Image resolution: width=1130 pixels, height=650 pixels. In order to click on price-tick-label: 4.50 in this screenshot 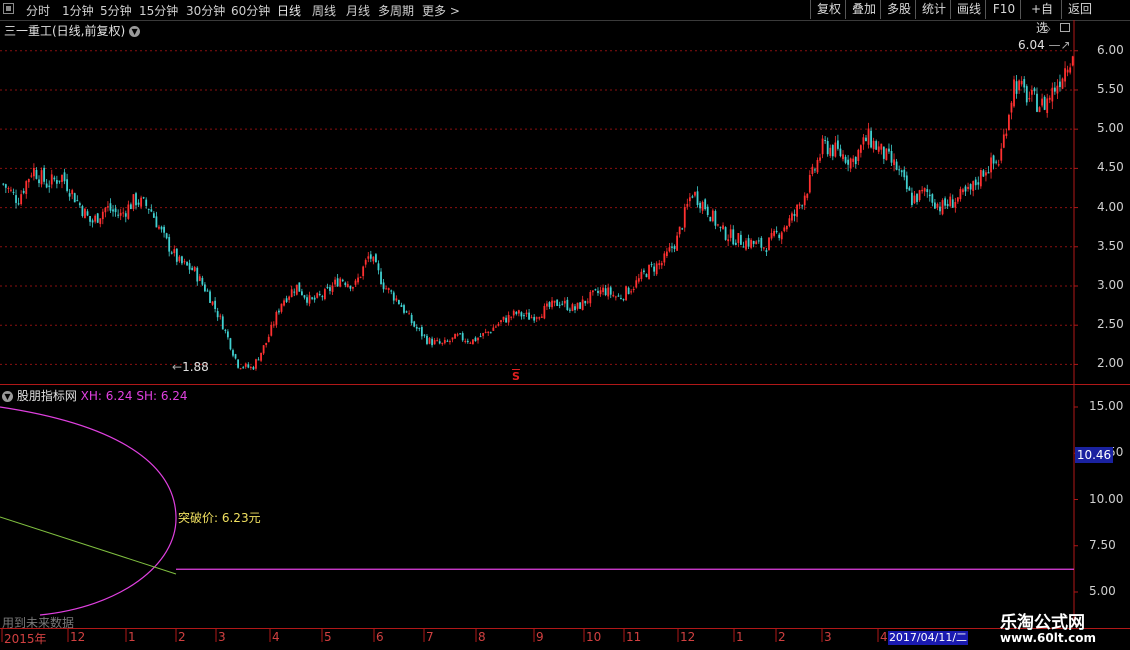, I will do `click(1110, 167)`.